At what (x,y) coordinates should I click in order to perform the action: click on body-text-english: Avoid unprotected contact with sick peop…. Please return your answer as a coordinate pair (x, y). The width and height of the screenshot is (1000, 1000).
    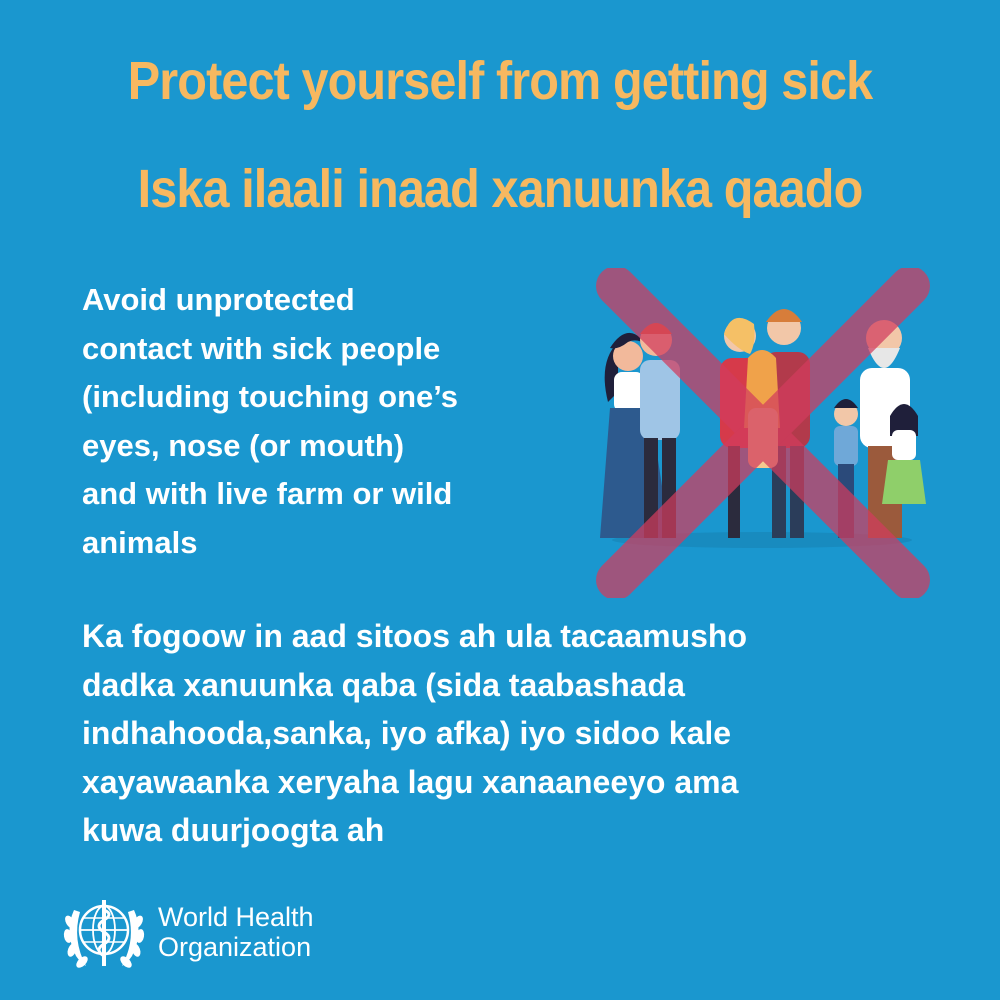
    Looking at the image, I should click on (317, 421).